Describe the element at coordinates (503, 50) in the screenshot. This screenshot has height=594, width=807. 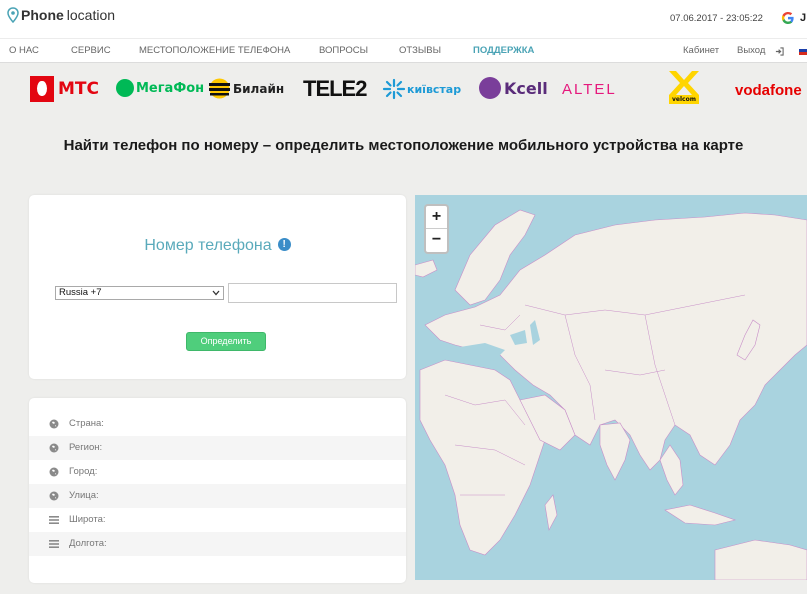
I see `nav-item-support: ПОДДЕРЖКА` at that location.